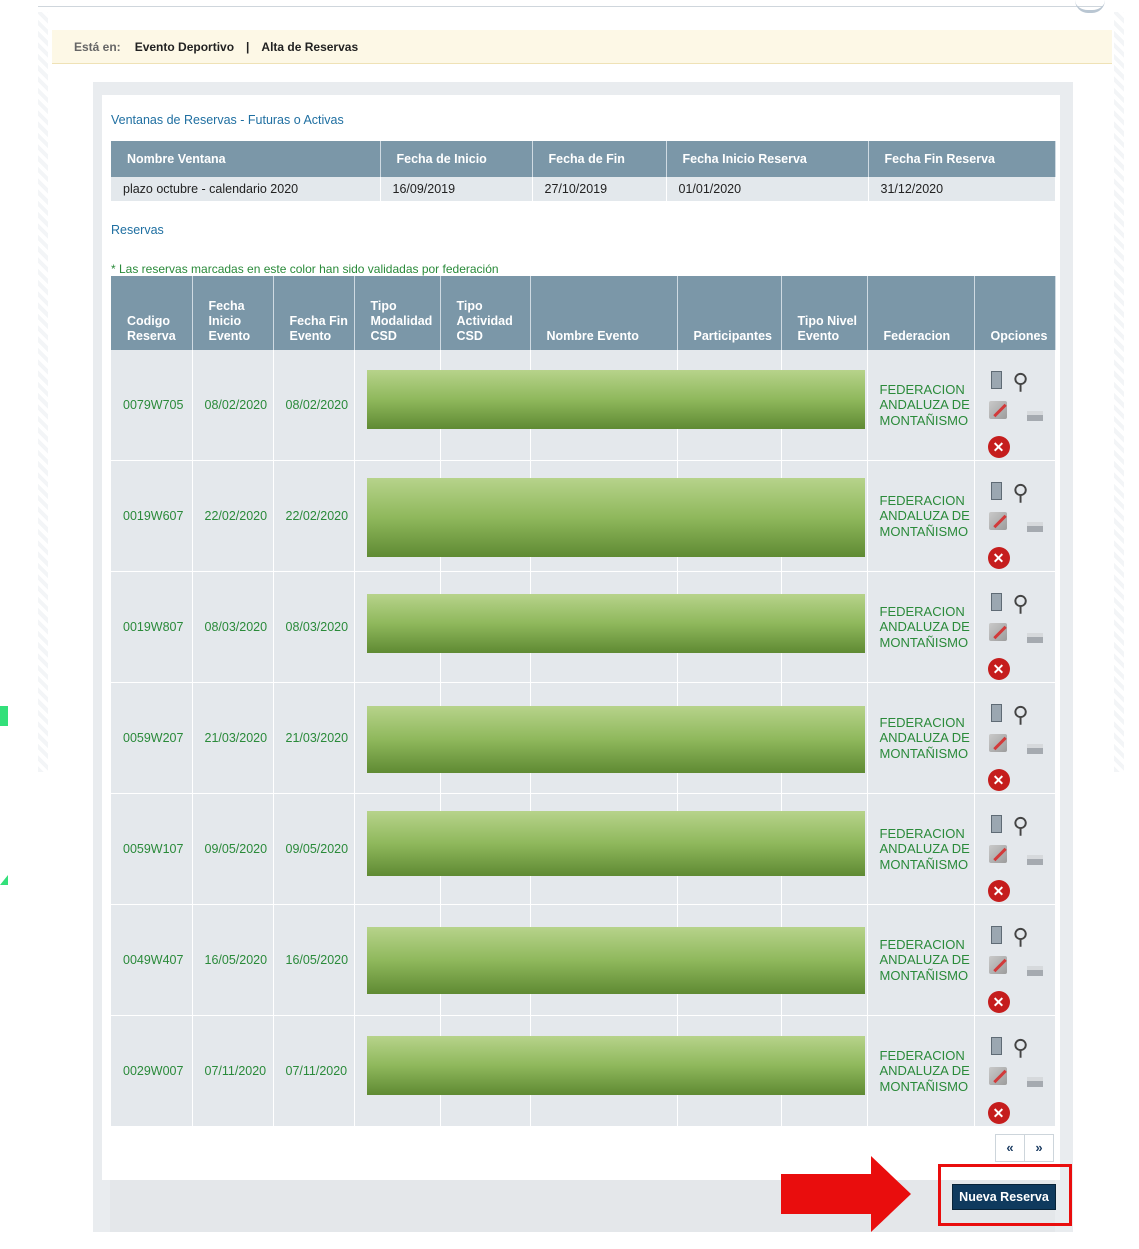 This screenshot has height=1249, width=1139. Describe the element at coordinates (246, 159) in the screenshot. I see `col-header: Nombre Ventana` at that location.